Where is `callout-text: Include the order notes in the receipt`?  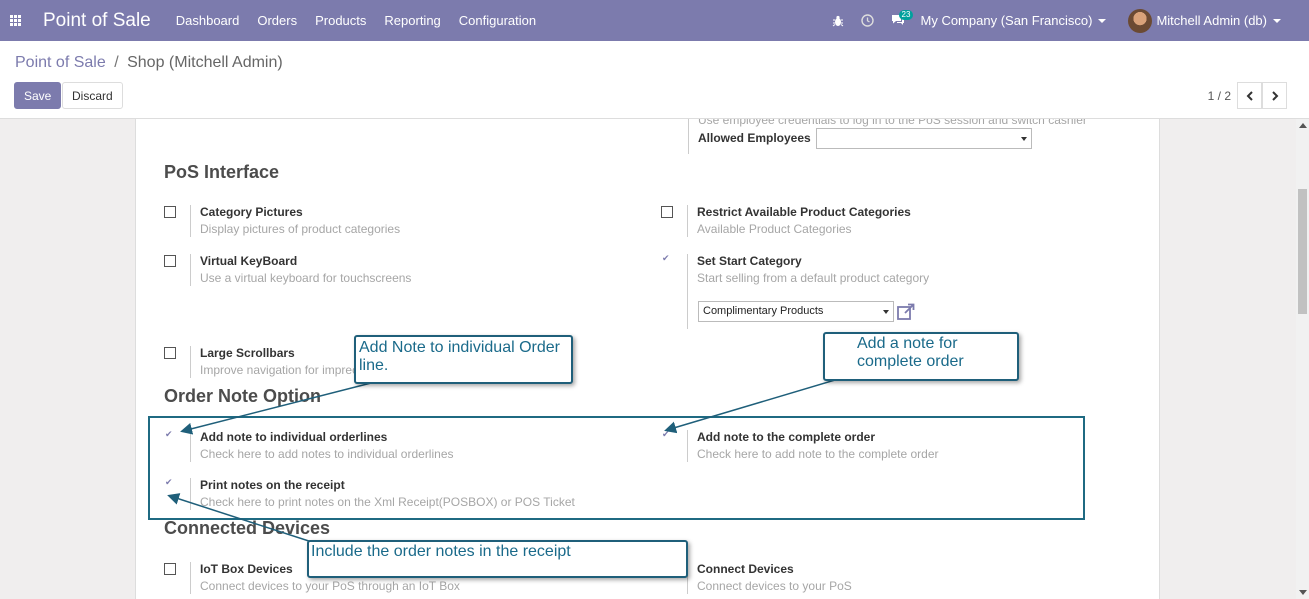 callout-text: Include the order notes in the receipt is located at coordinates (441, 551).